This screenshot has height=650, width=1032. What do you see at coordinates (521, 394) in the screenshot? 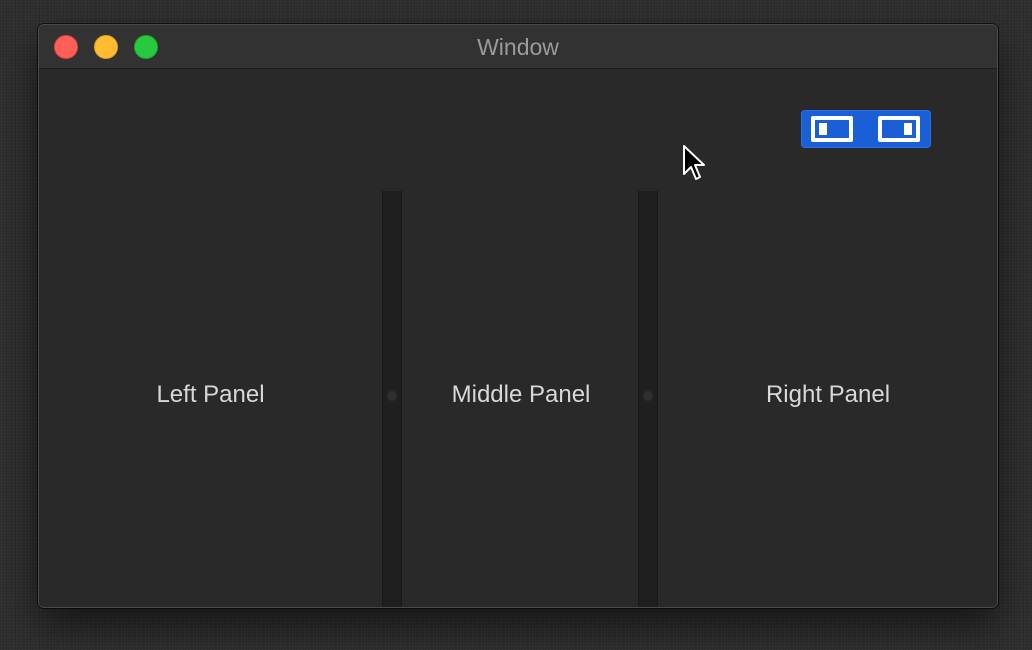
I see `middle-panel-label: Middle Panel` at bounding box center [521, 394].